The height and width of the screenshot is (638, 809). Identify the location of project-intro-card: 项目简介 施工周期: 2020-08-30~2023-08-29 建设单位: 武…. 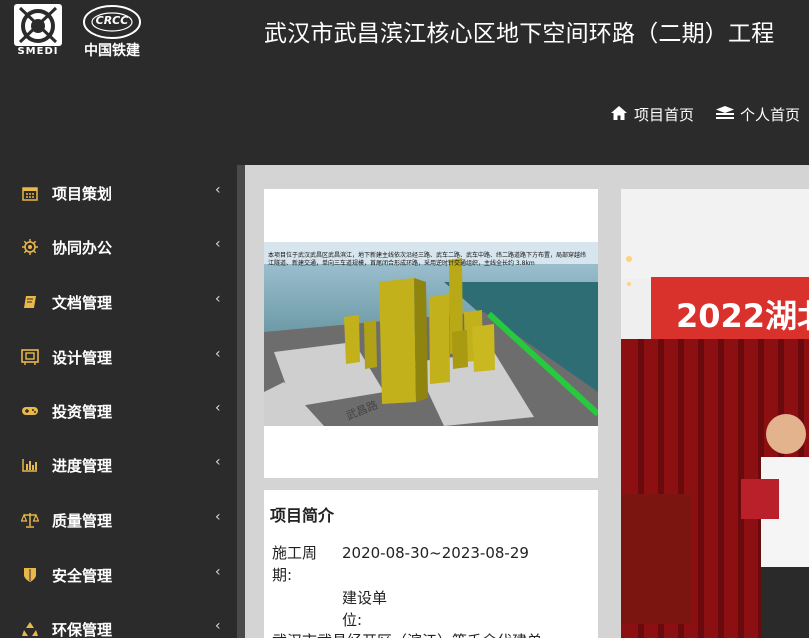
(431, 564).